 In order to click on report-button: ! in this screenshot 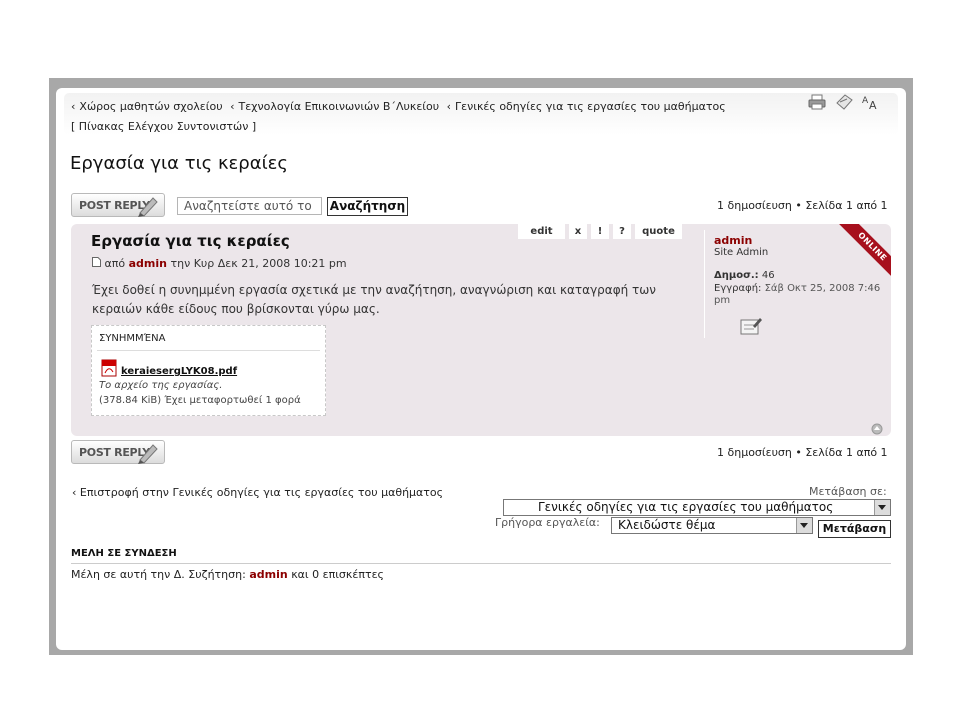, I will do `click(600, 231)`.